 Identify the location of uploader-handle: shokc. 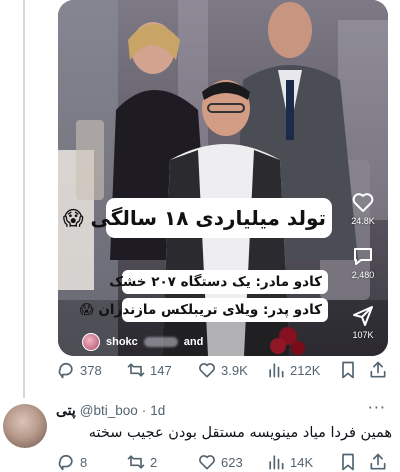
(122, 342).